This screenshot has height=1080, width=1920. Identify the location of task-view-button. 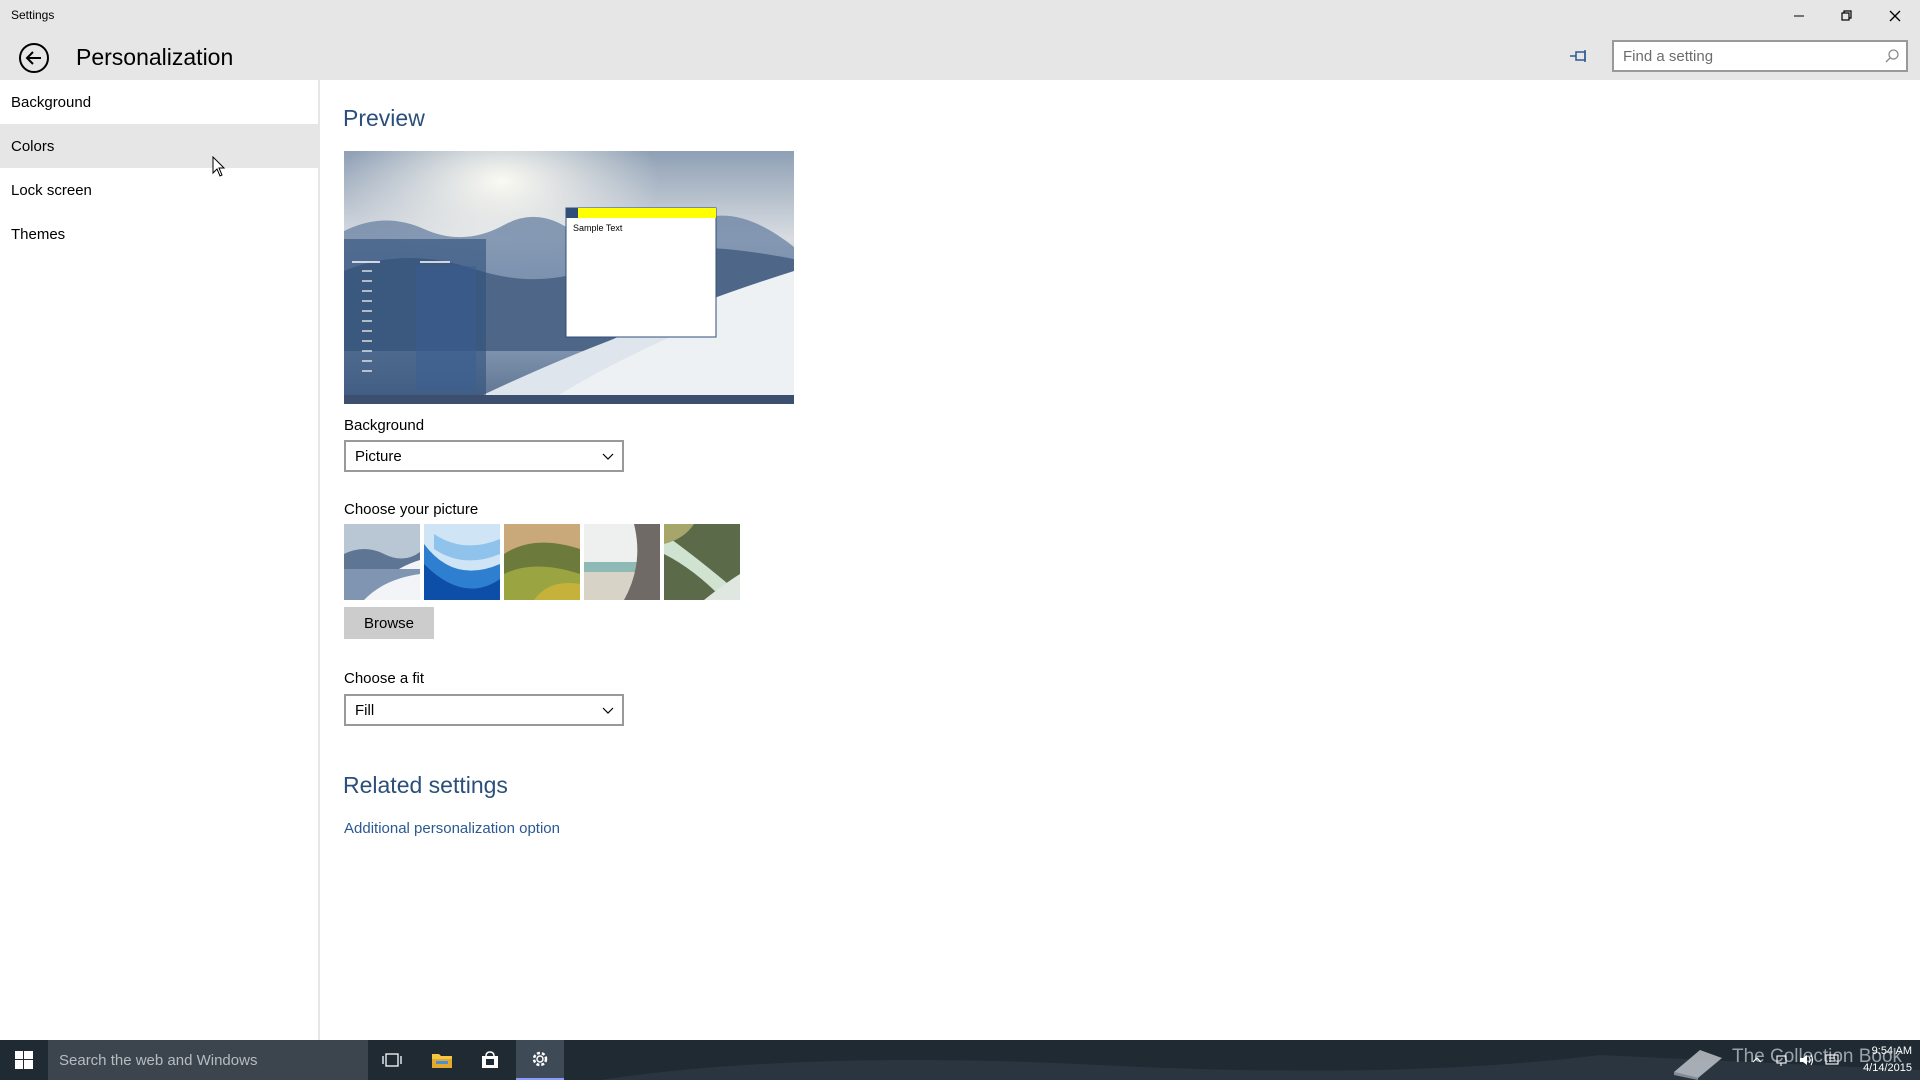
(392, 1060).